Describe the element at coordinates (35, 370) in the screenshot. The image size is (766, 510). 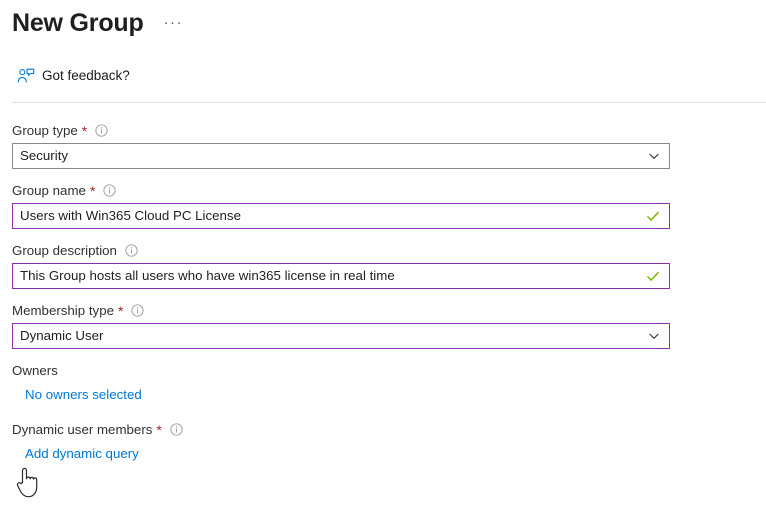
I see `owners-label-text: Owners` at that location.